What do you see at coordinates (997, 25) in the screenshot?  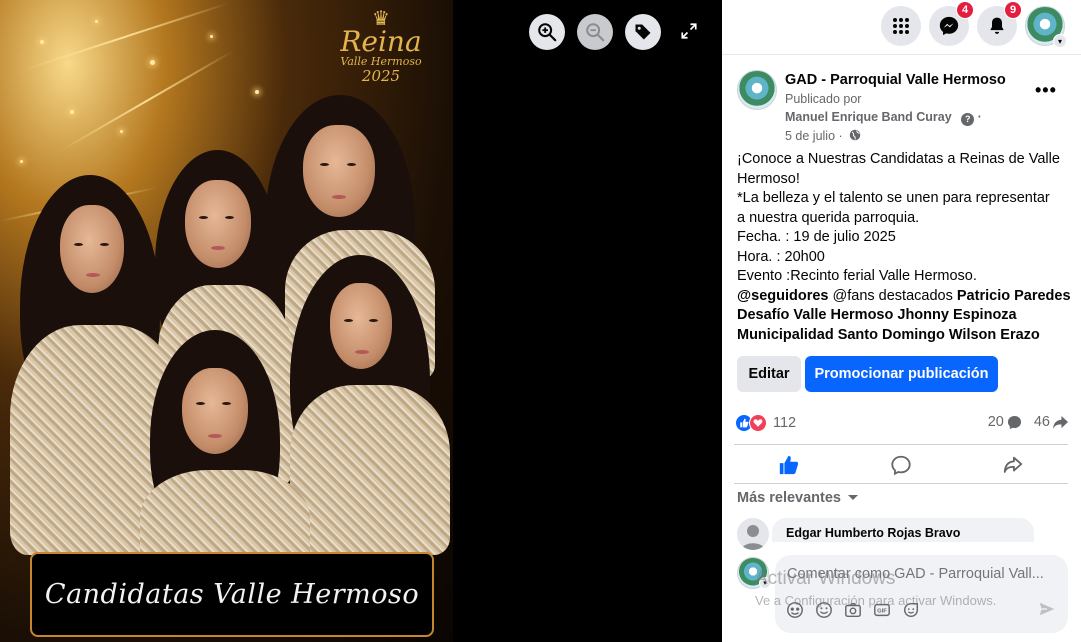 I see `bell-icon` at bounding box center [997, 25].